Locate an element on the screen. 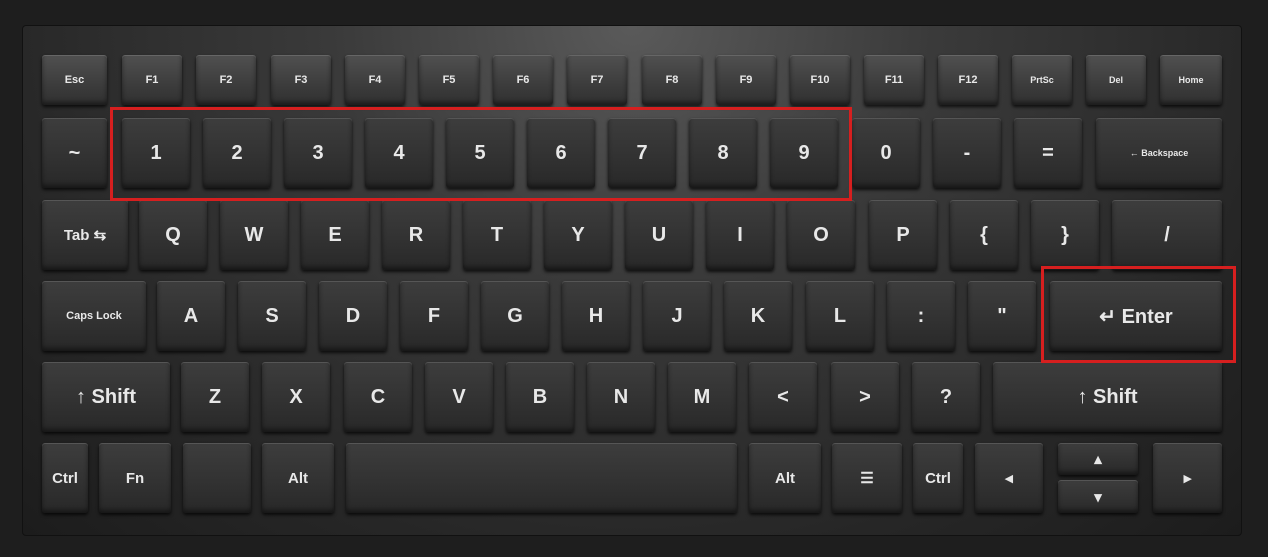 The width and height of the screenshot is (1268, 557). key-0: 0 is located at coordinates (886, 153).